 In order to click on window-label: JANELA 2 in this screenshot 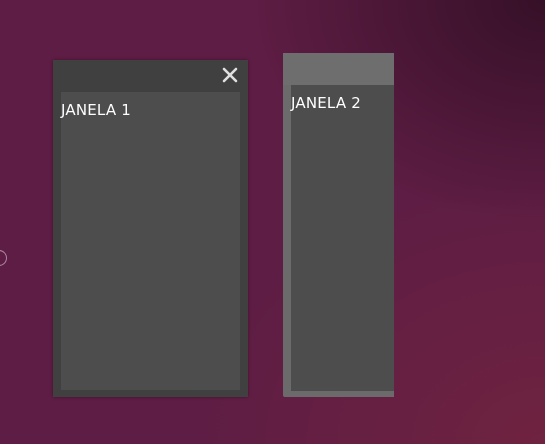, I will do `click(326, 103)`.